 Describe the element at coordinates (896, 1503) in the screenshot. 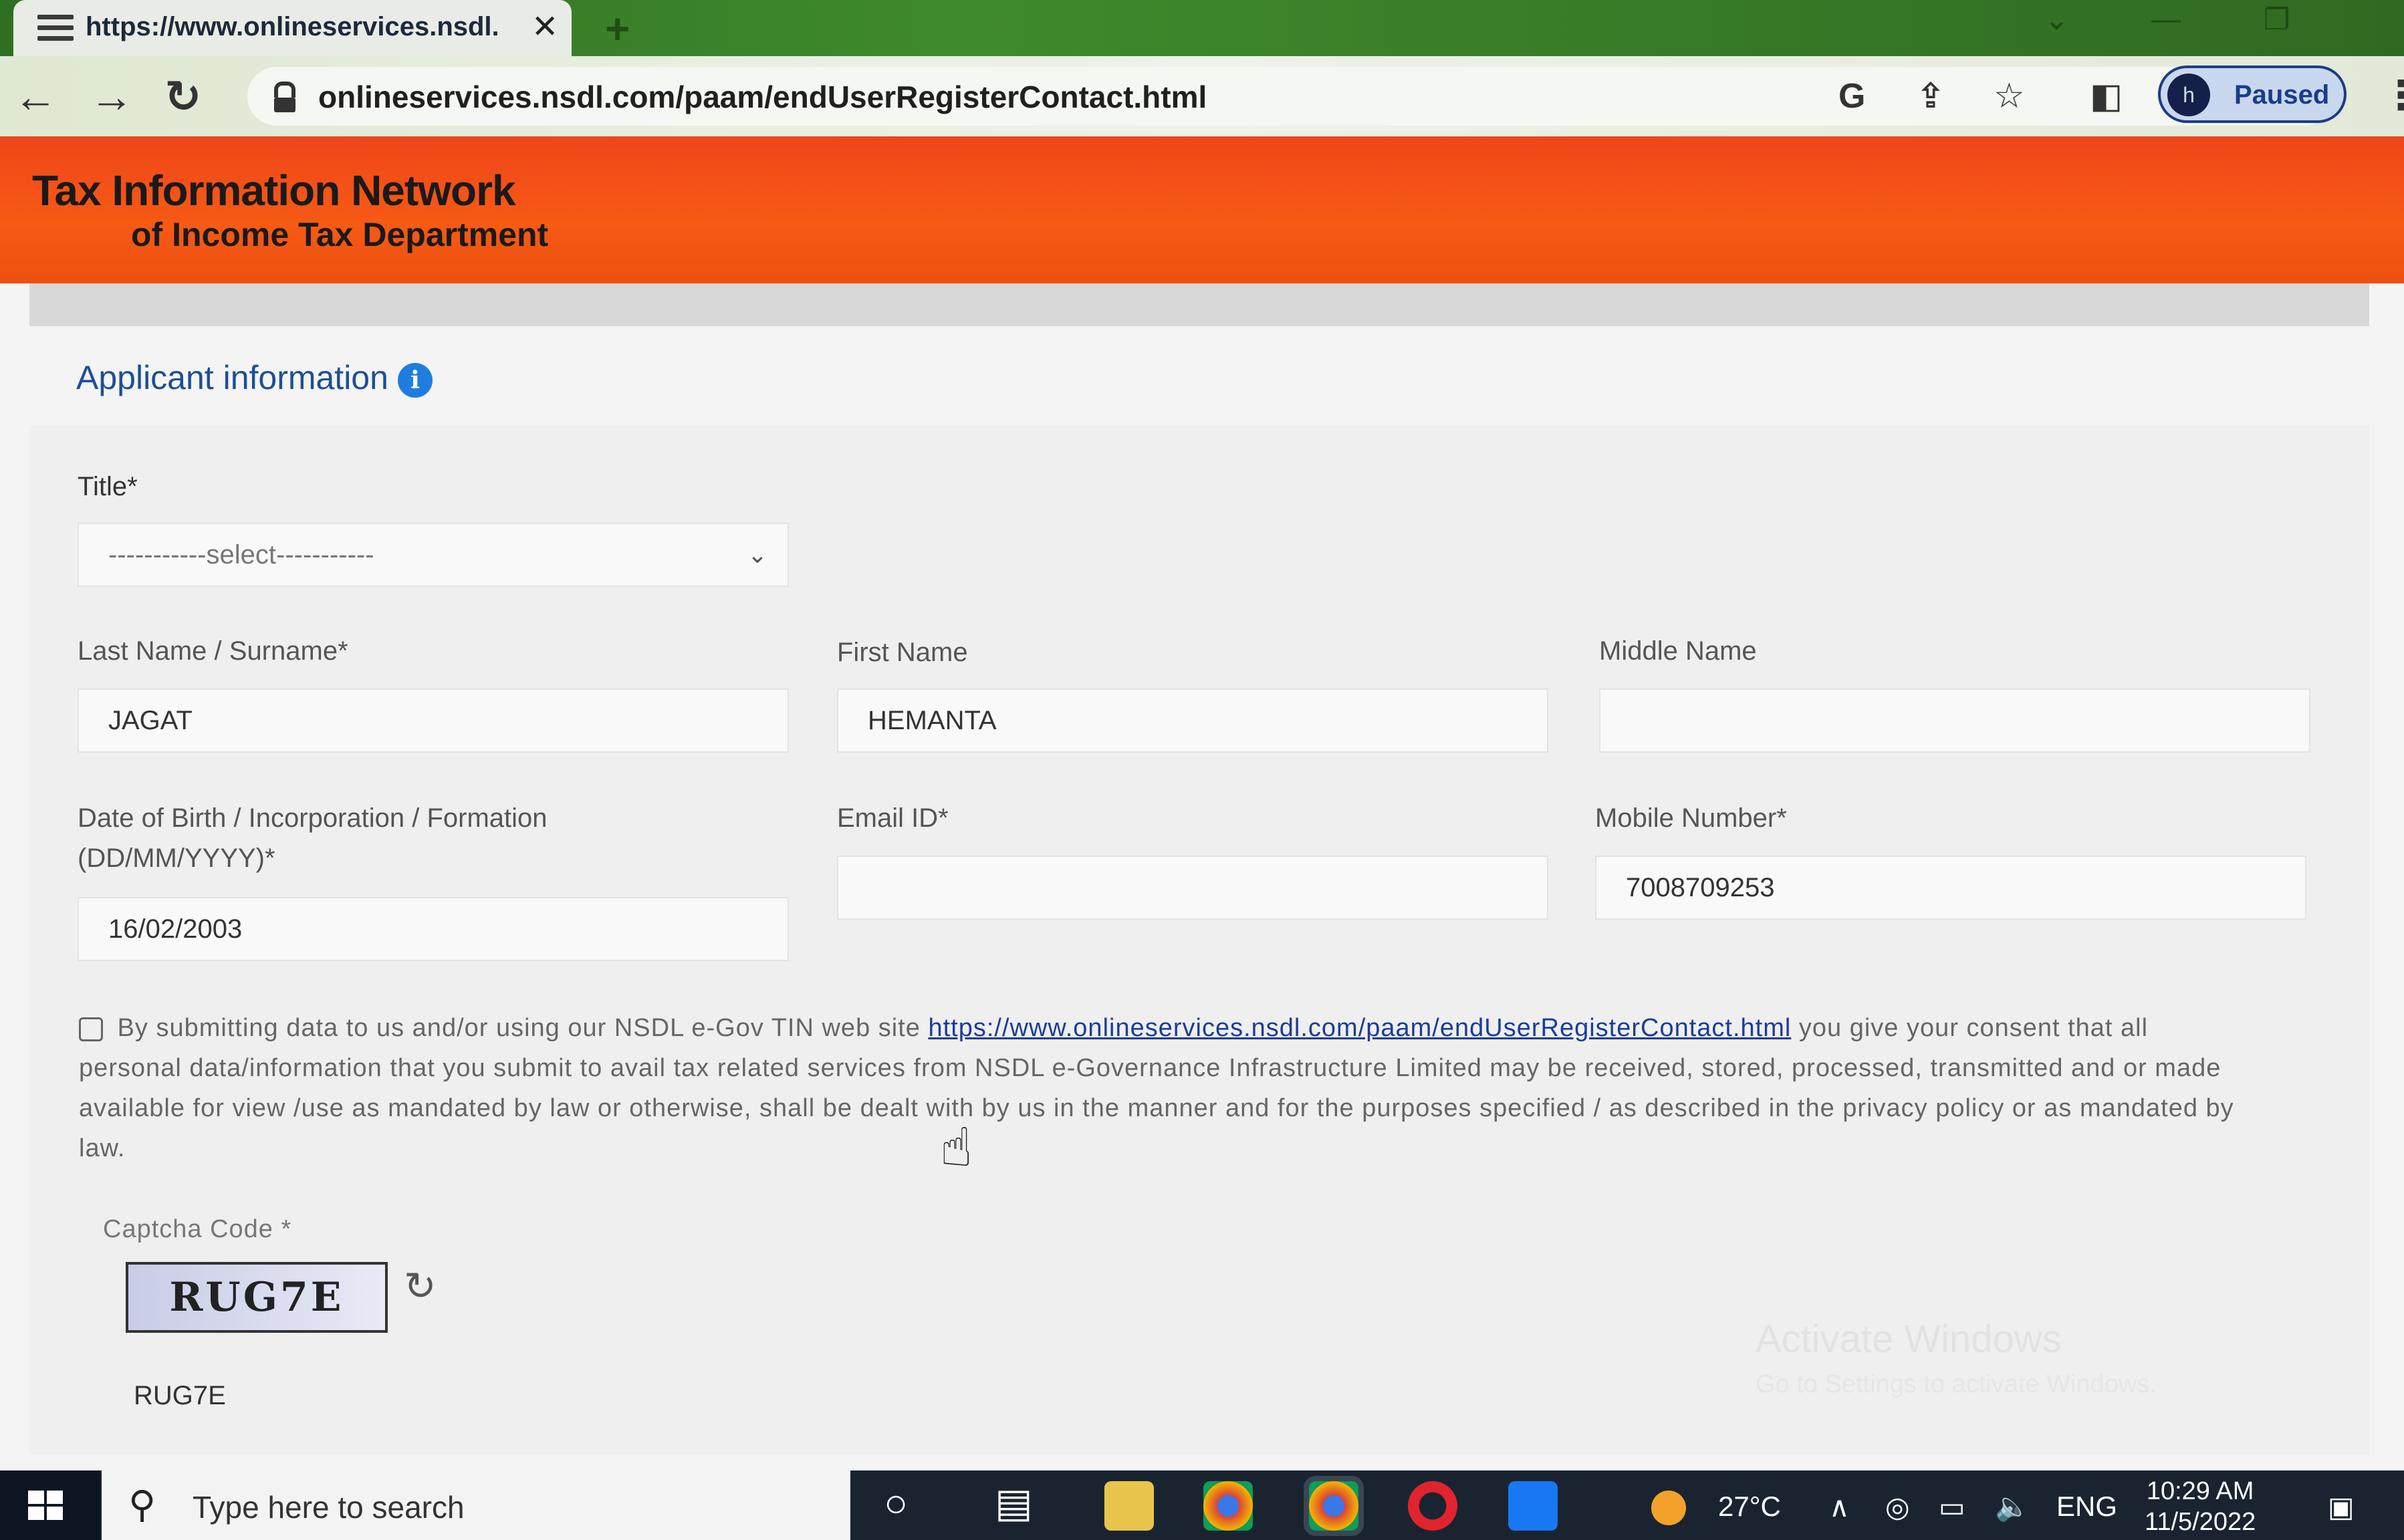

I see `cortana-icon: ○` at that location.